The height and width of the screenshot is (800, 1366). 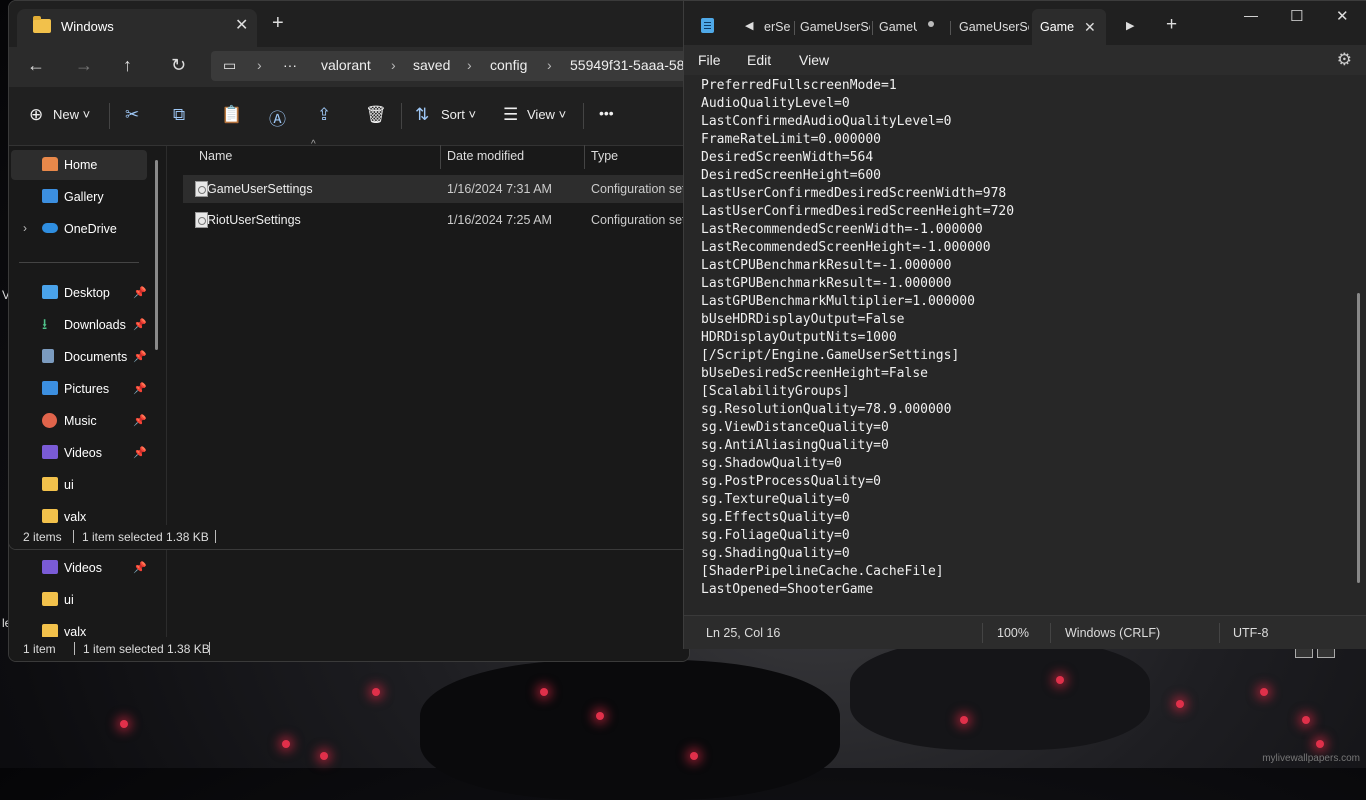 What do you see at coordinates (178, 65) in the screenshot?
I see `refresh-button: ↻` at bounding box center [178, 65].